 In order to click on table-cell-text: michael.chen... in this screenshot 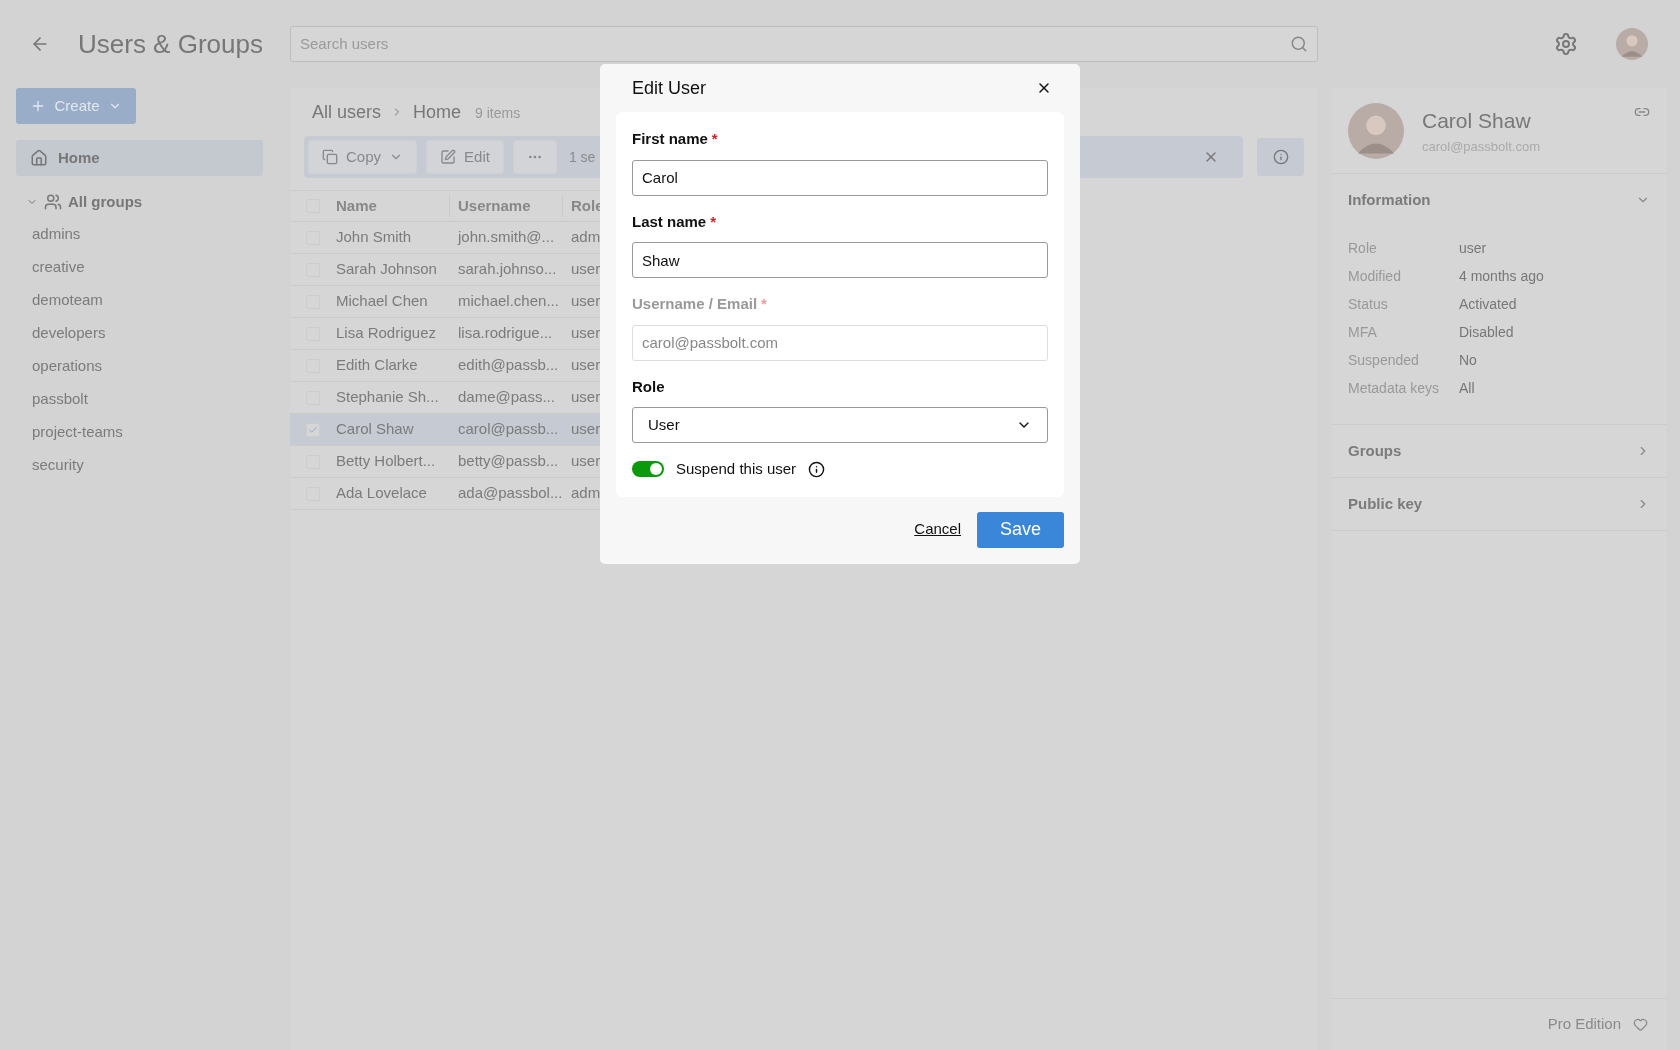, I will do `click(508, 301)`.